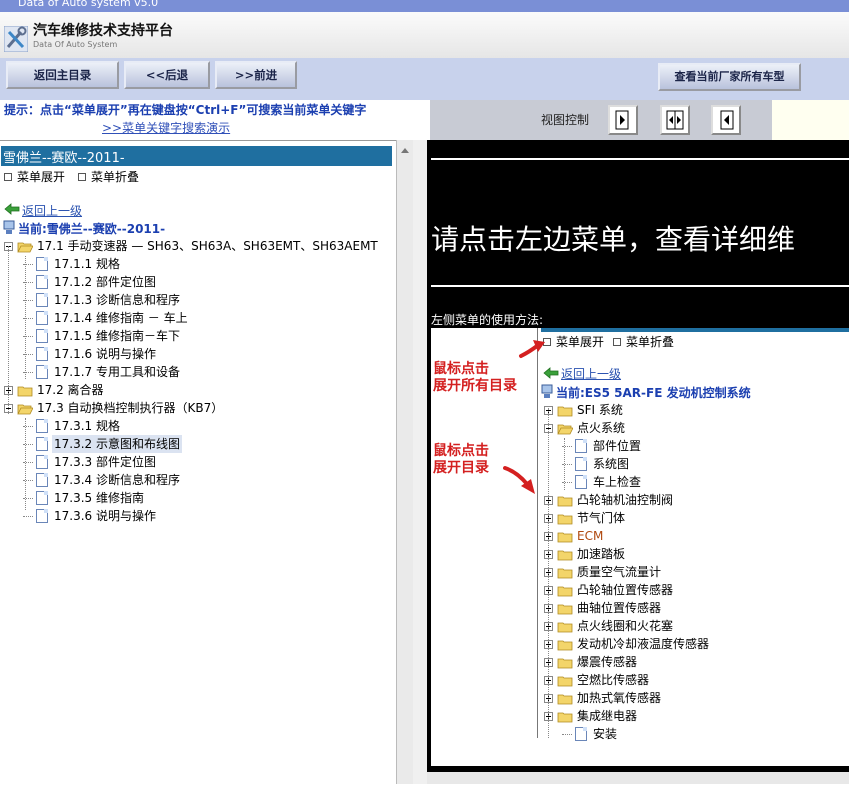  Describe the element at coordinates (405, 462) in the screenshot. I see `left-scrollbar` at that location.